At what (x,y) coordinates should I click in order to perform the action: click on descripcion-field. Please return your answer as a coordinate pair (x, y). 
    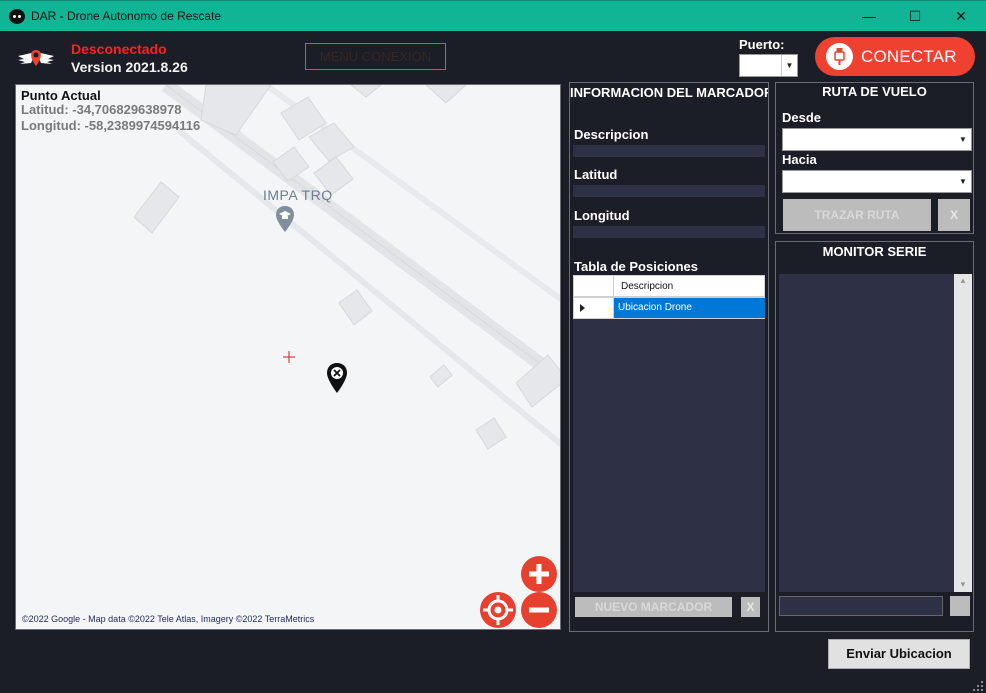
    Looking at the image, I should click on (669, 151).